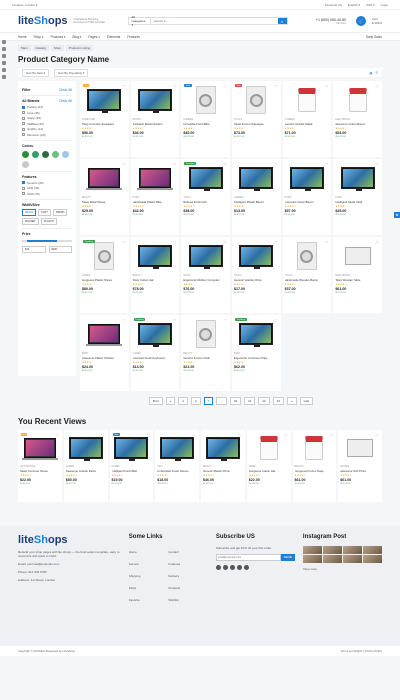 The image size is (400, 700). Describe the element at coordinates (218, 567) in the screenshot. I see `facebook-icon` at that location.